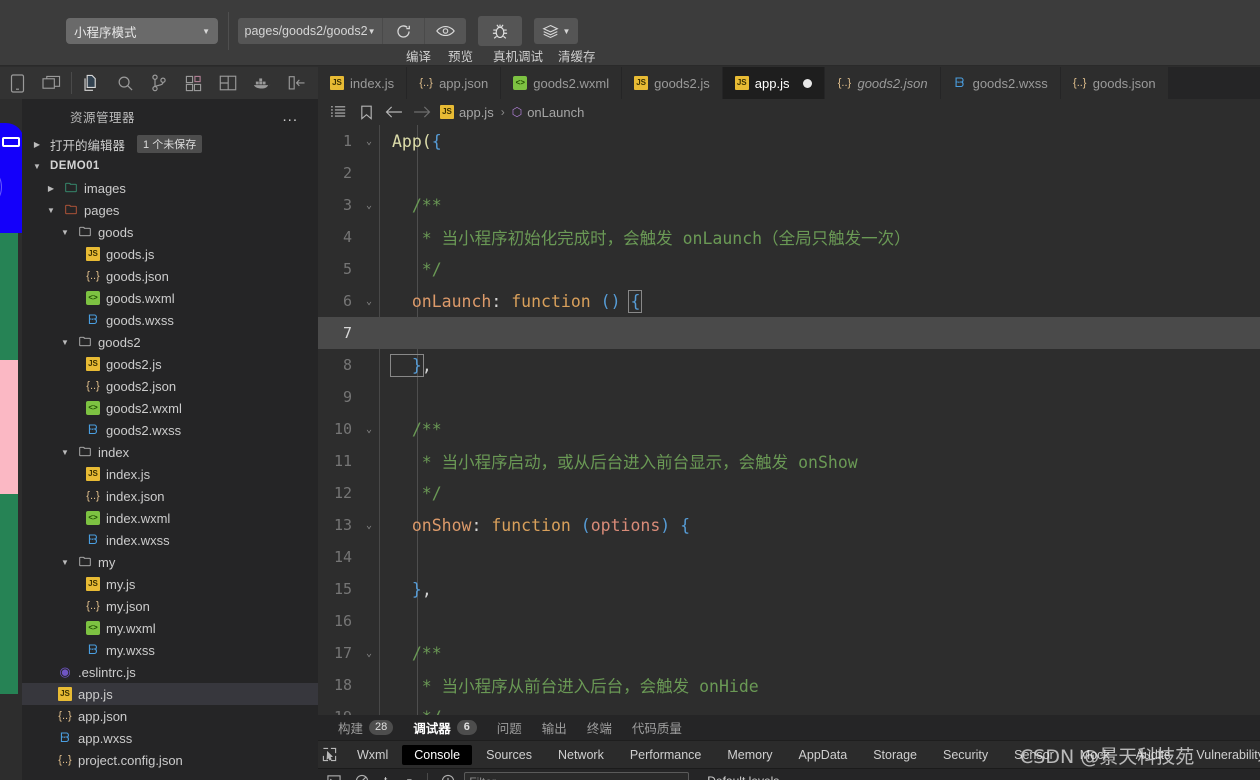 The height and width of the screenshot is (780, 1260). What do you see at coordinates (363, 83) in the screenshot?
I see `editor-tab-index-js: JS index.js` at bounding box center [363, 83].